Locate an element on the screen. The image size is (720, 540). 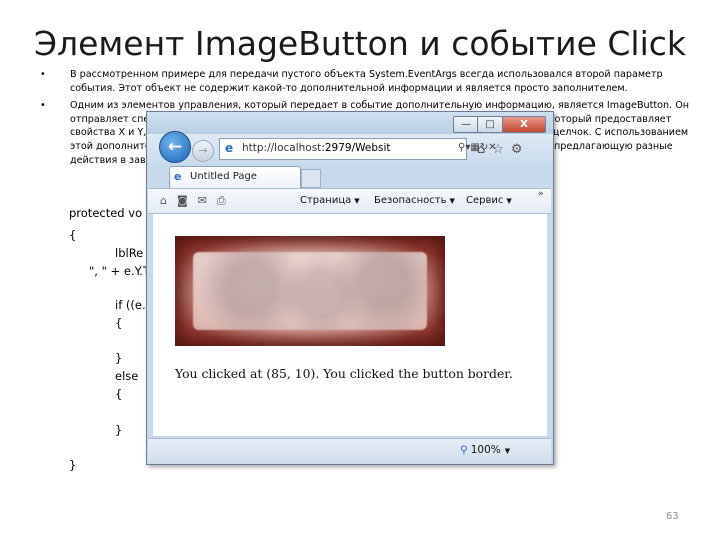
menu-page-label: Страница is located at coordinates (326, 200).